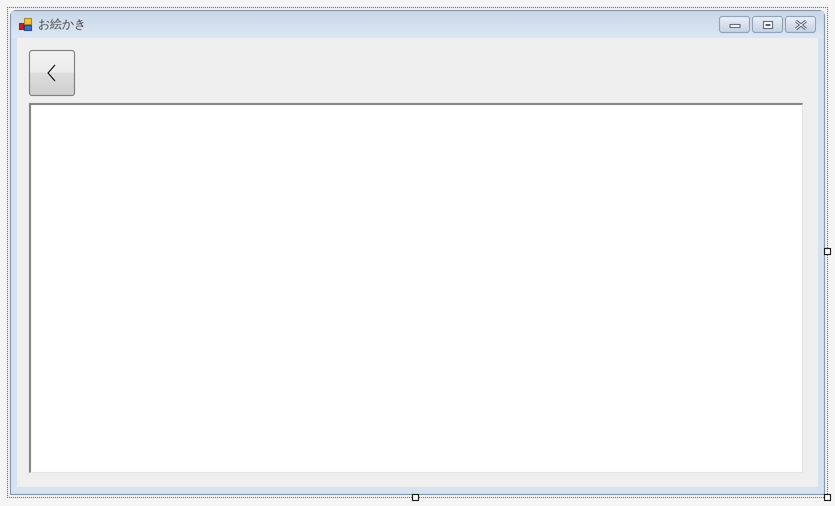 The width and height of the screenshot is (835, 506). I want to click on window-title: お絵かき, so click(62, 24).